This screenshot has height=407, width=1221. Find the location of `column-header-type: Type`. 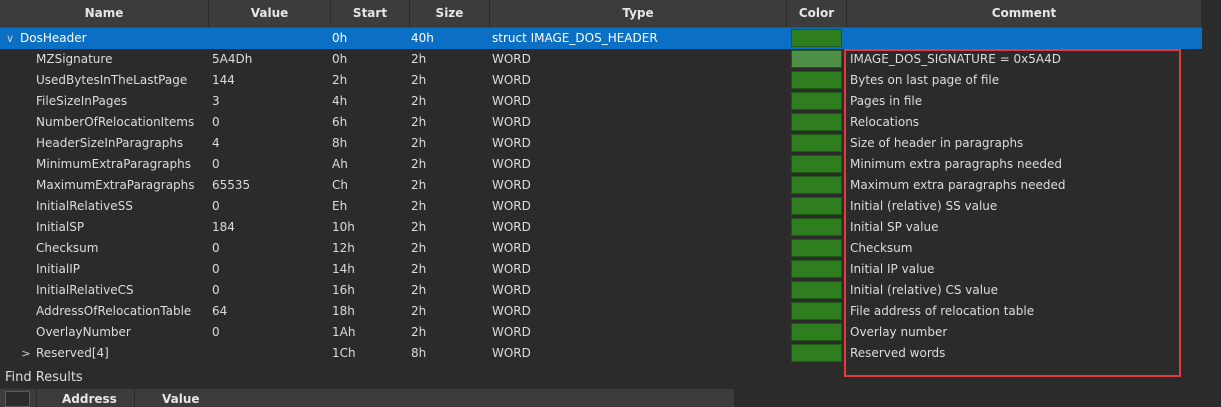

column-header-type: Type is located at coordinates (638, 13).